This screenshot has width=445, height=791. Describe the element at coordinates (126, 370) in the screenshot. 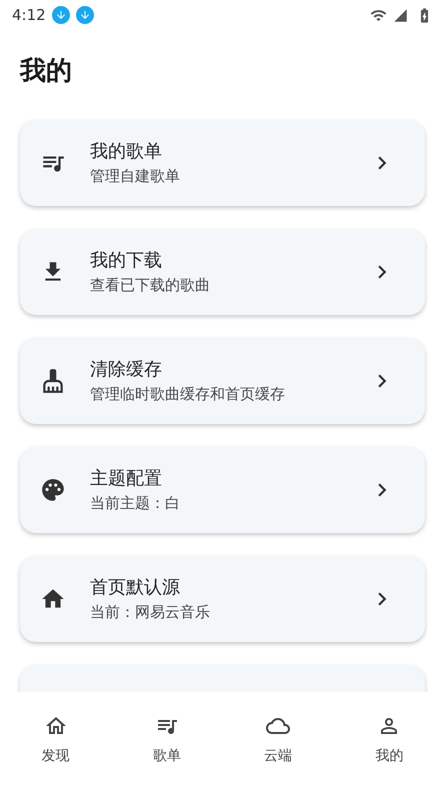

I see `card-title: 清除缓存` at that location.